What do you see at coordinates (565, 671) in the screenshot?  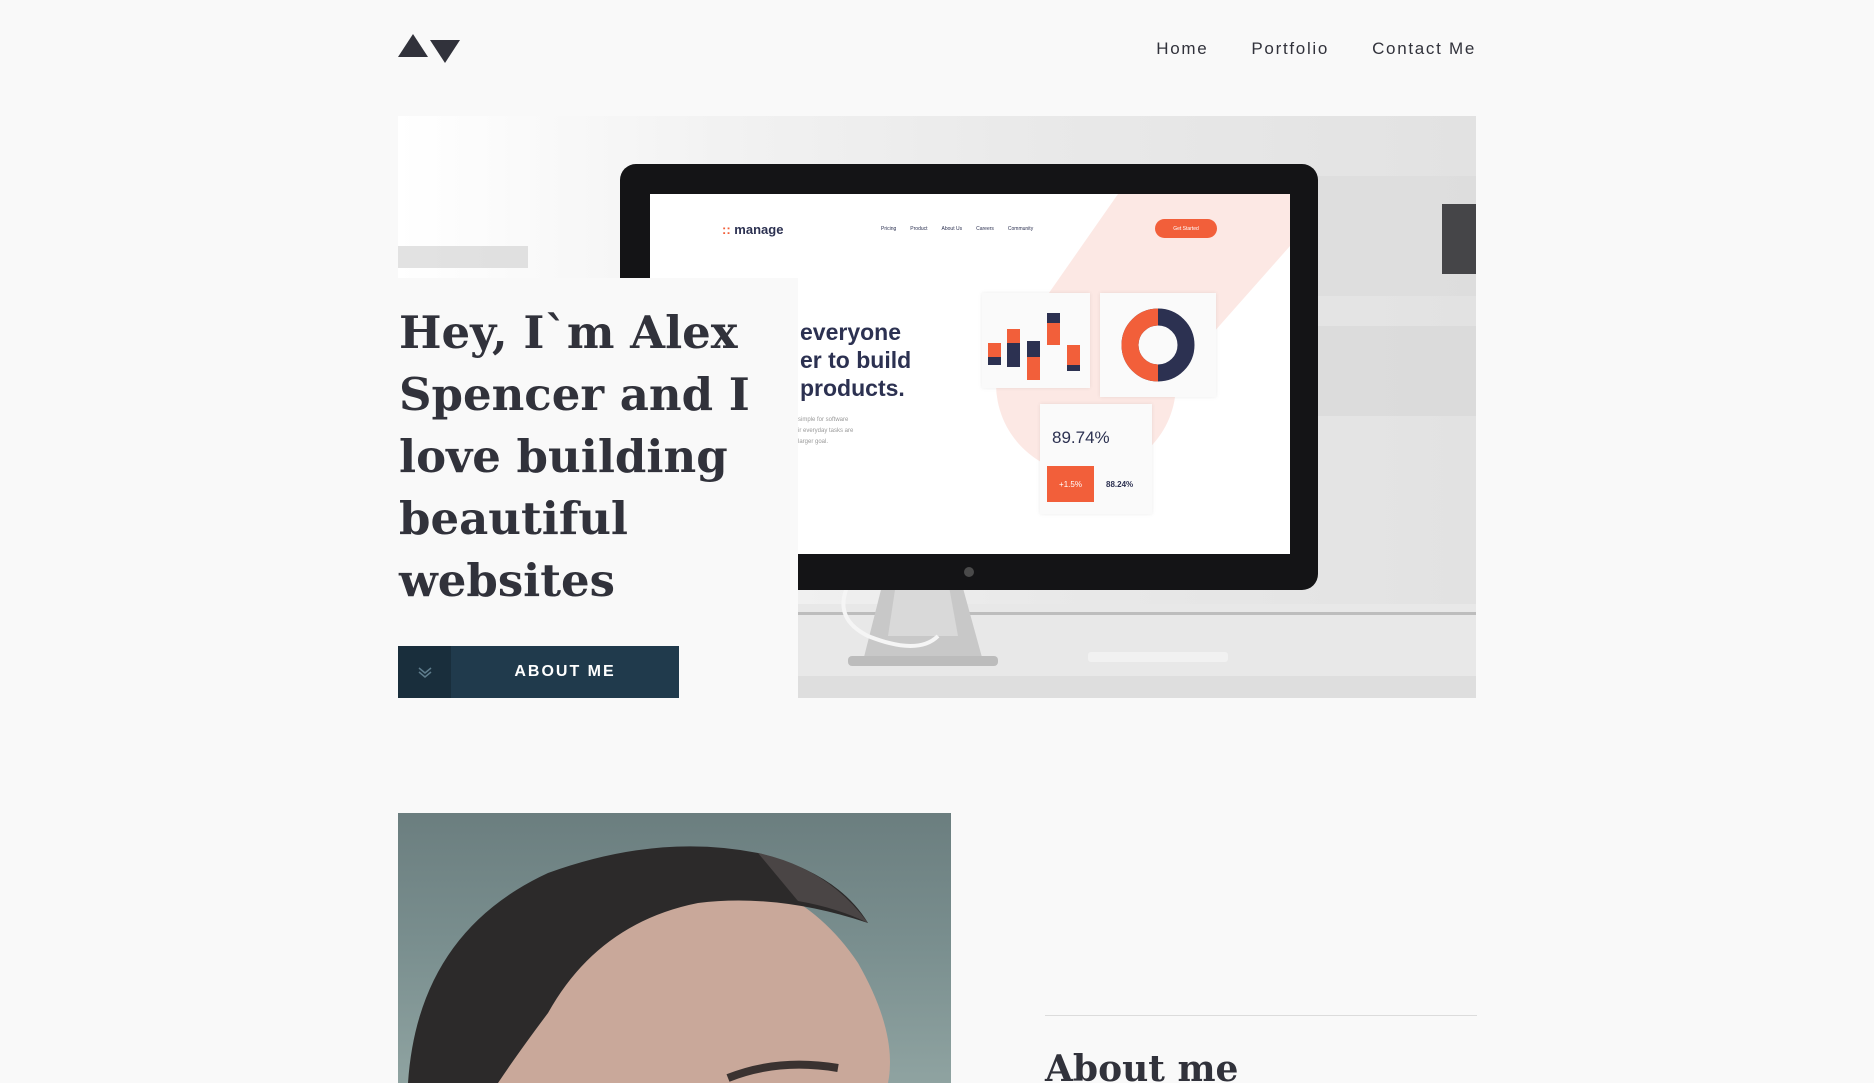 I see `about-me-button-label: ABOUT ME` at bounding box center [565, 671].